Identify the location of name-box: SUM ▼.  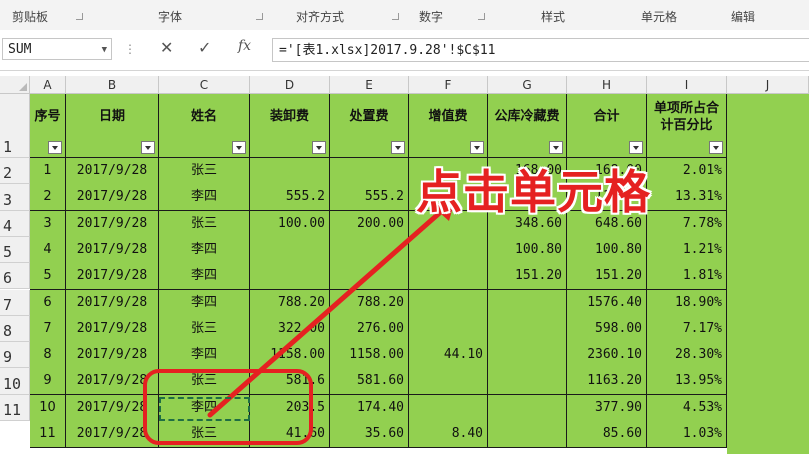
(57, 49).